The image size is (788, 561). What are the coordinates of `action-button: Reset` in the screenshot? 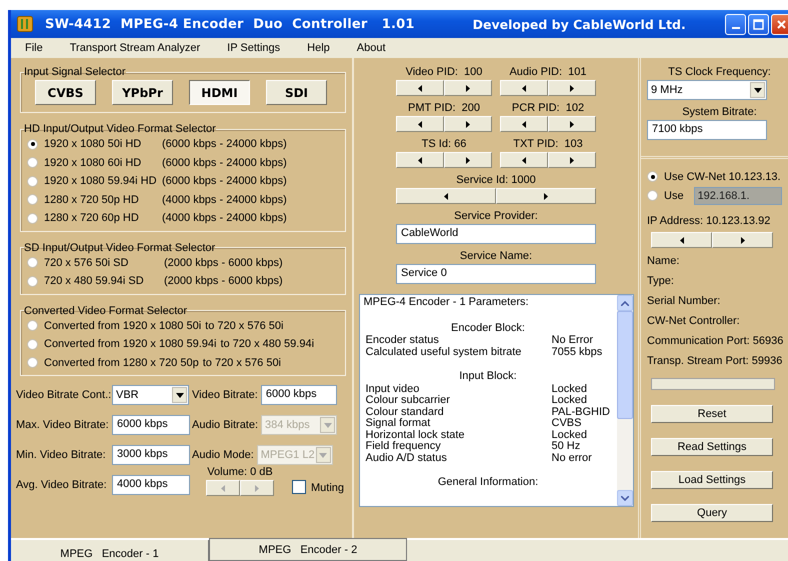 It's located at (712, 414).